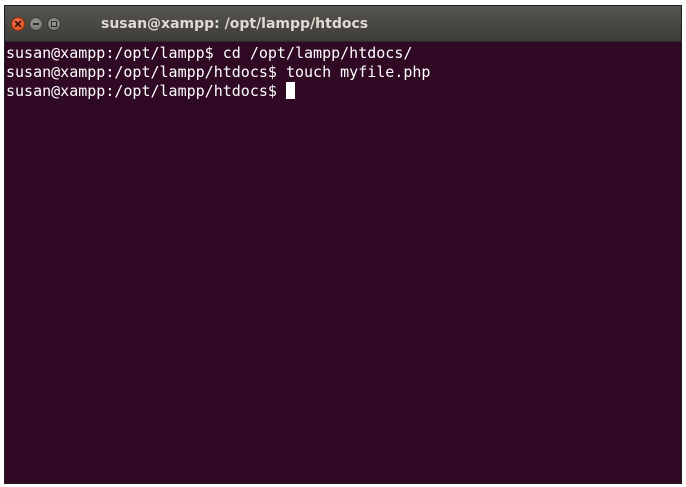 The height and width of the screenshot is (487, 686). Describe the element at coordinates (343, 91) in the screenshot. I see `terminal-prompt-line: susan@xampp:/opt/lampp/htdocs$` at that location.